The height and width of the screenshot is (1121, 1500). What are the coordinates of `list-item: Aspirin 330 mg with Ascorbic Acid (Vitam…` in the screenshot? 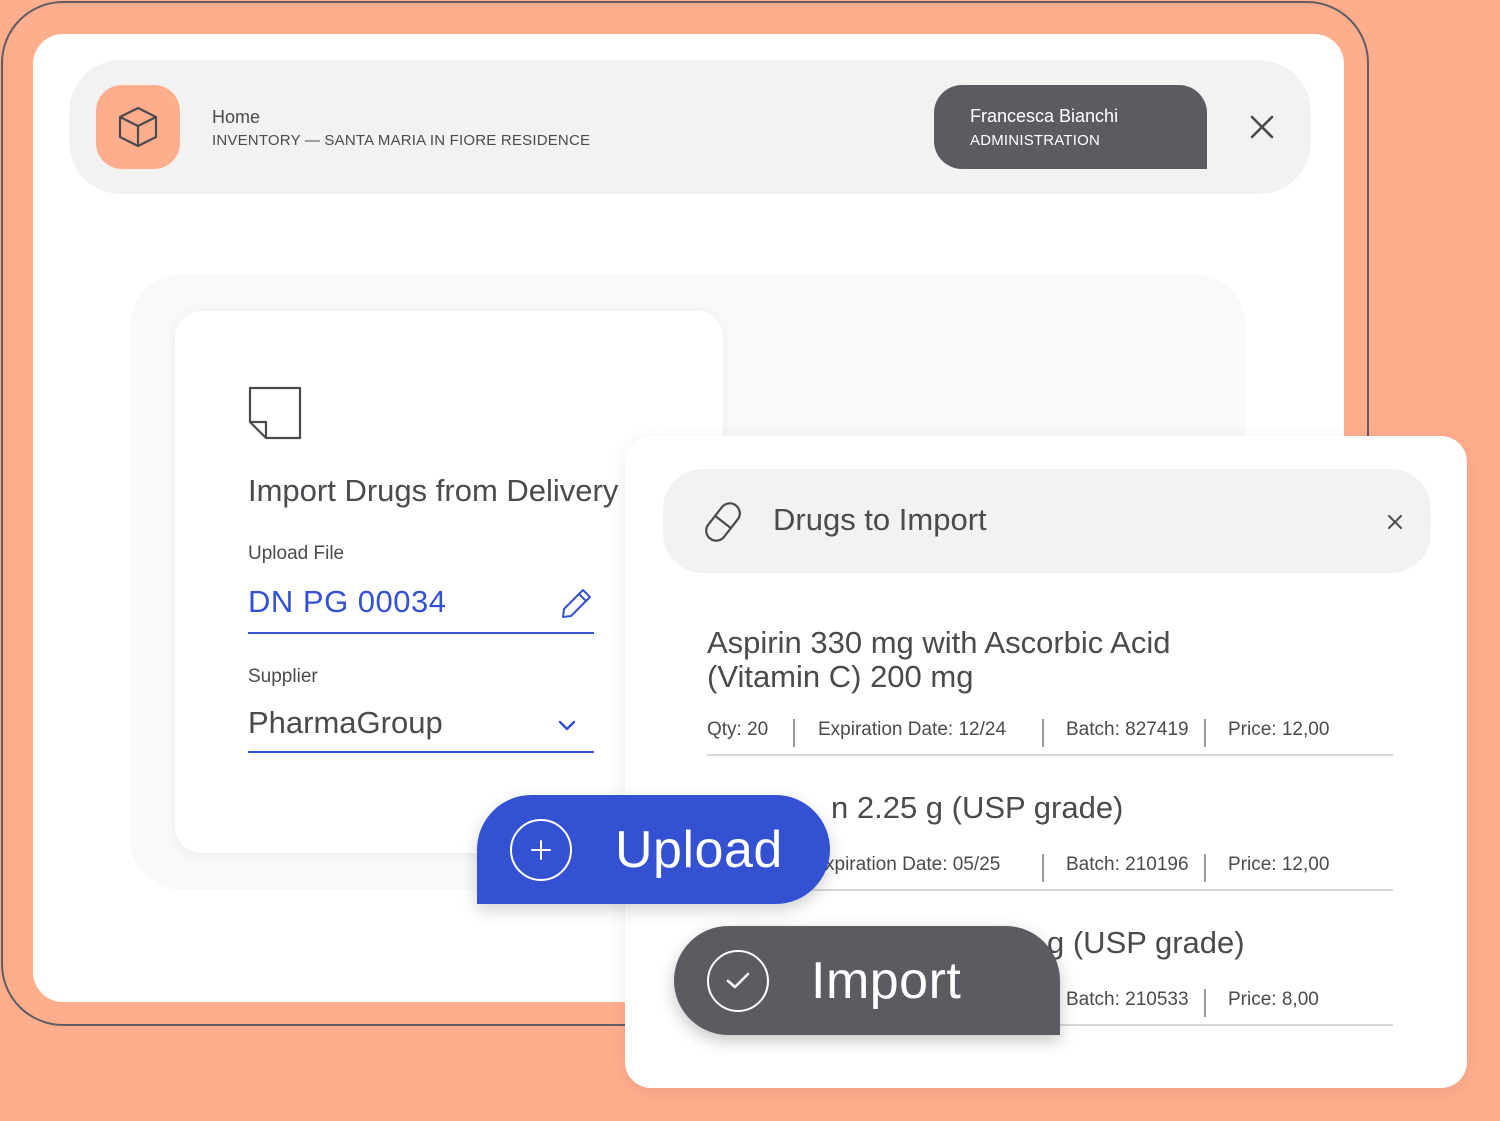 It's located at (1050, 691).